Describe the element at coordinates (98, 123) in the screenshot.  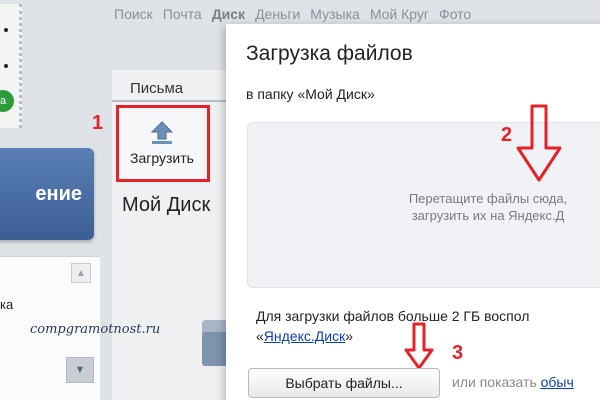
I see `annotation-number-1: 1` at that location.